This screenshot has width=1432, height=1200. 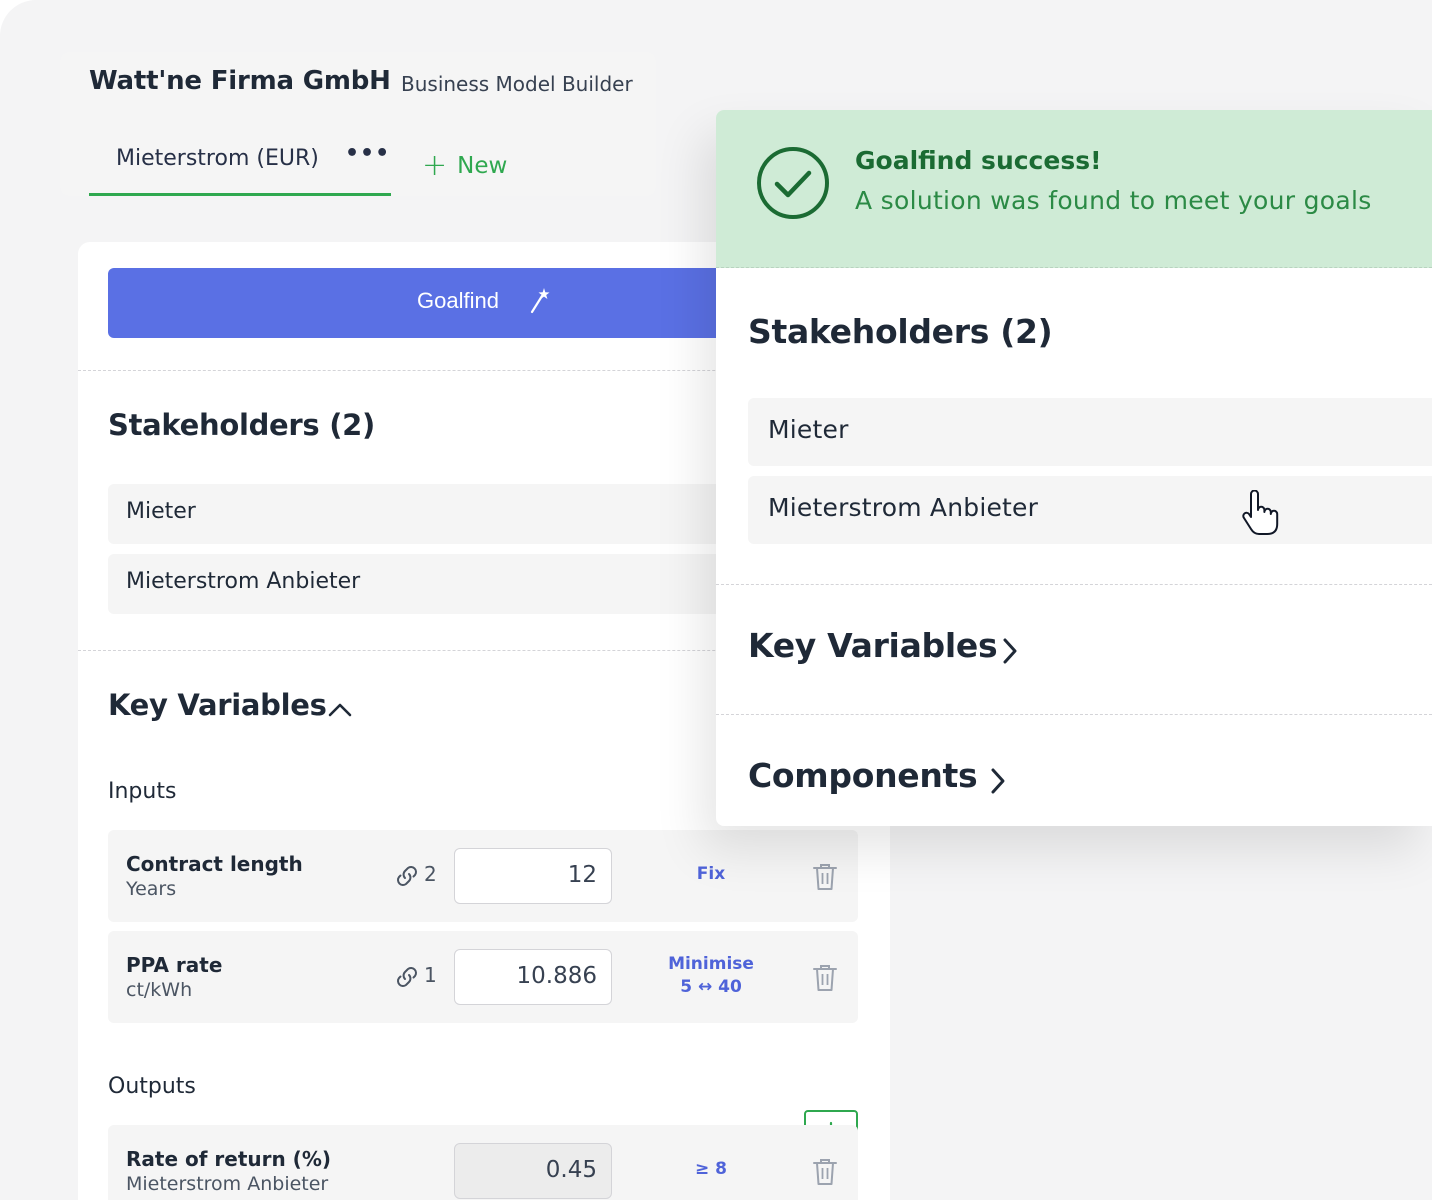 What do you see at coordinates (142, 791) in the screenshot?
I see `inputs-label: Inputs` at bounding box center [142, 791].